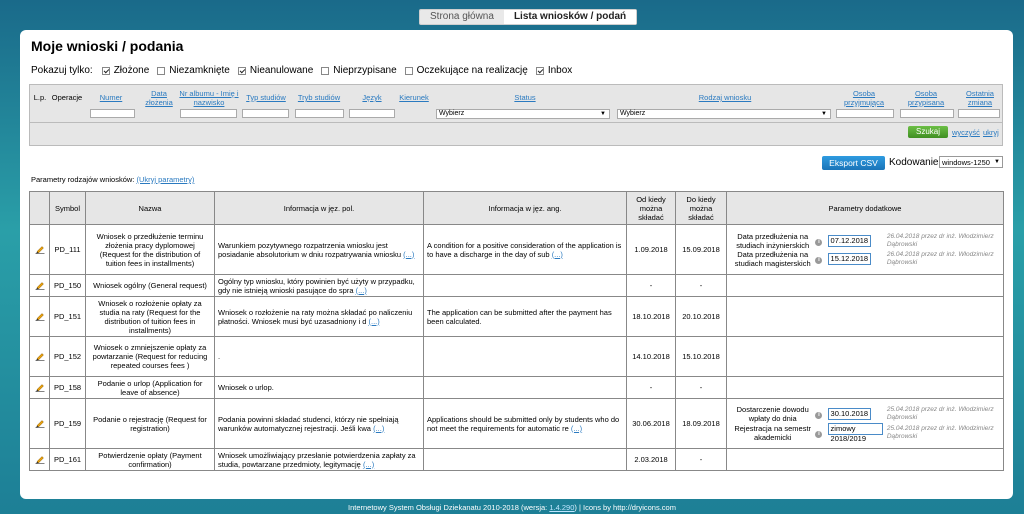  I want to click on col-kierunek: Kierunek, so click(414, 97).